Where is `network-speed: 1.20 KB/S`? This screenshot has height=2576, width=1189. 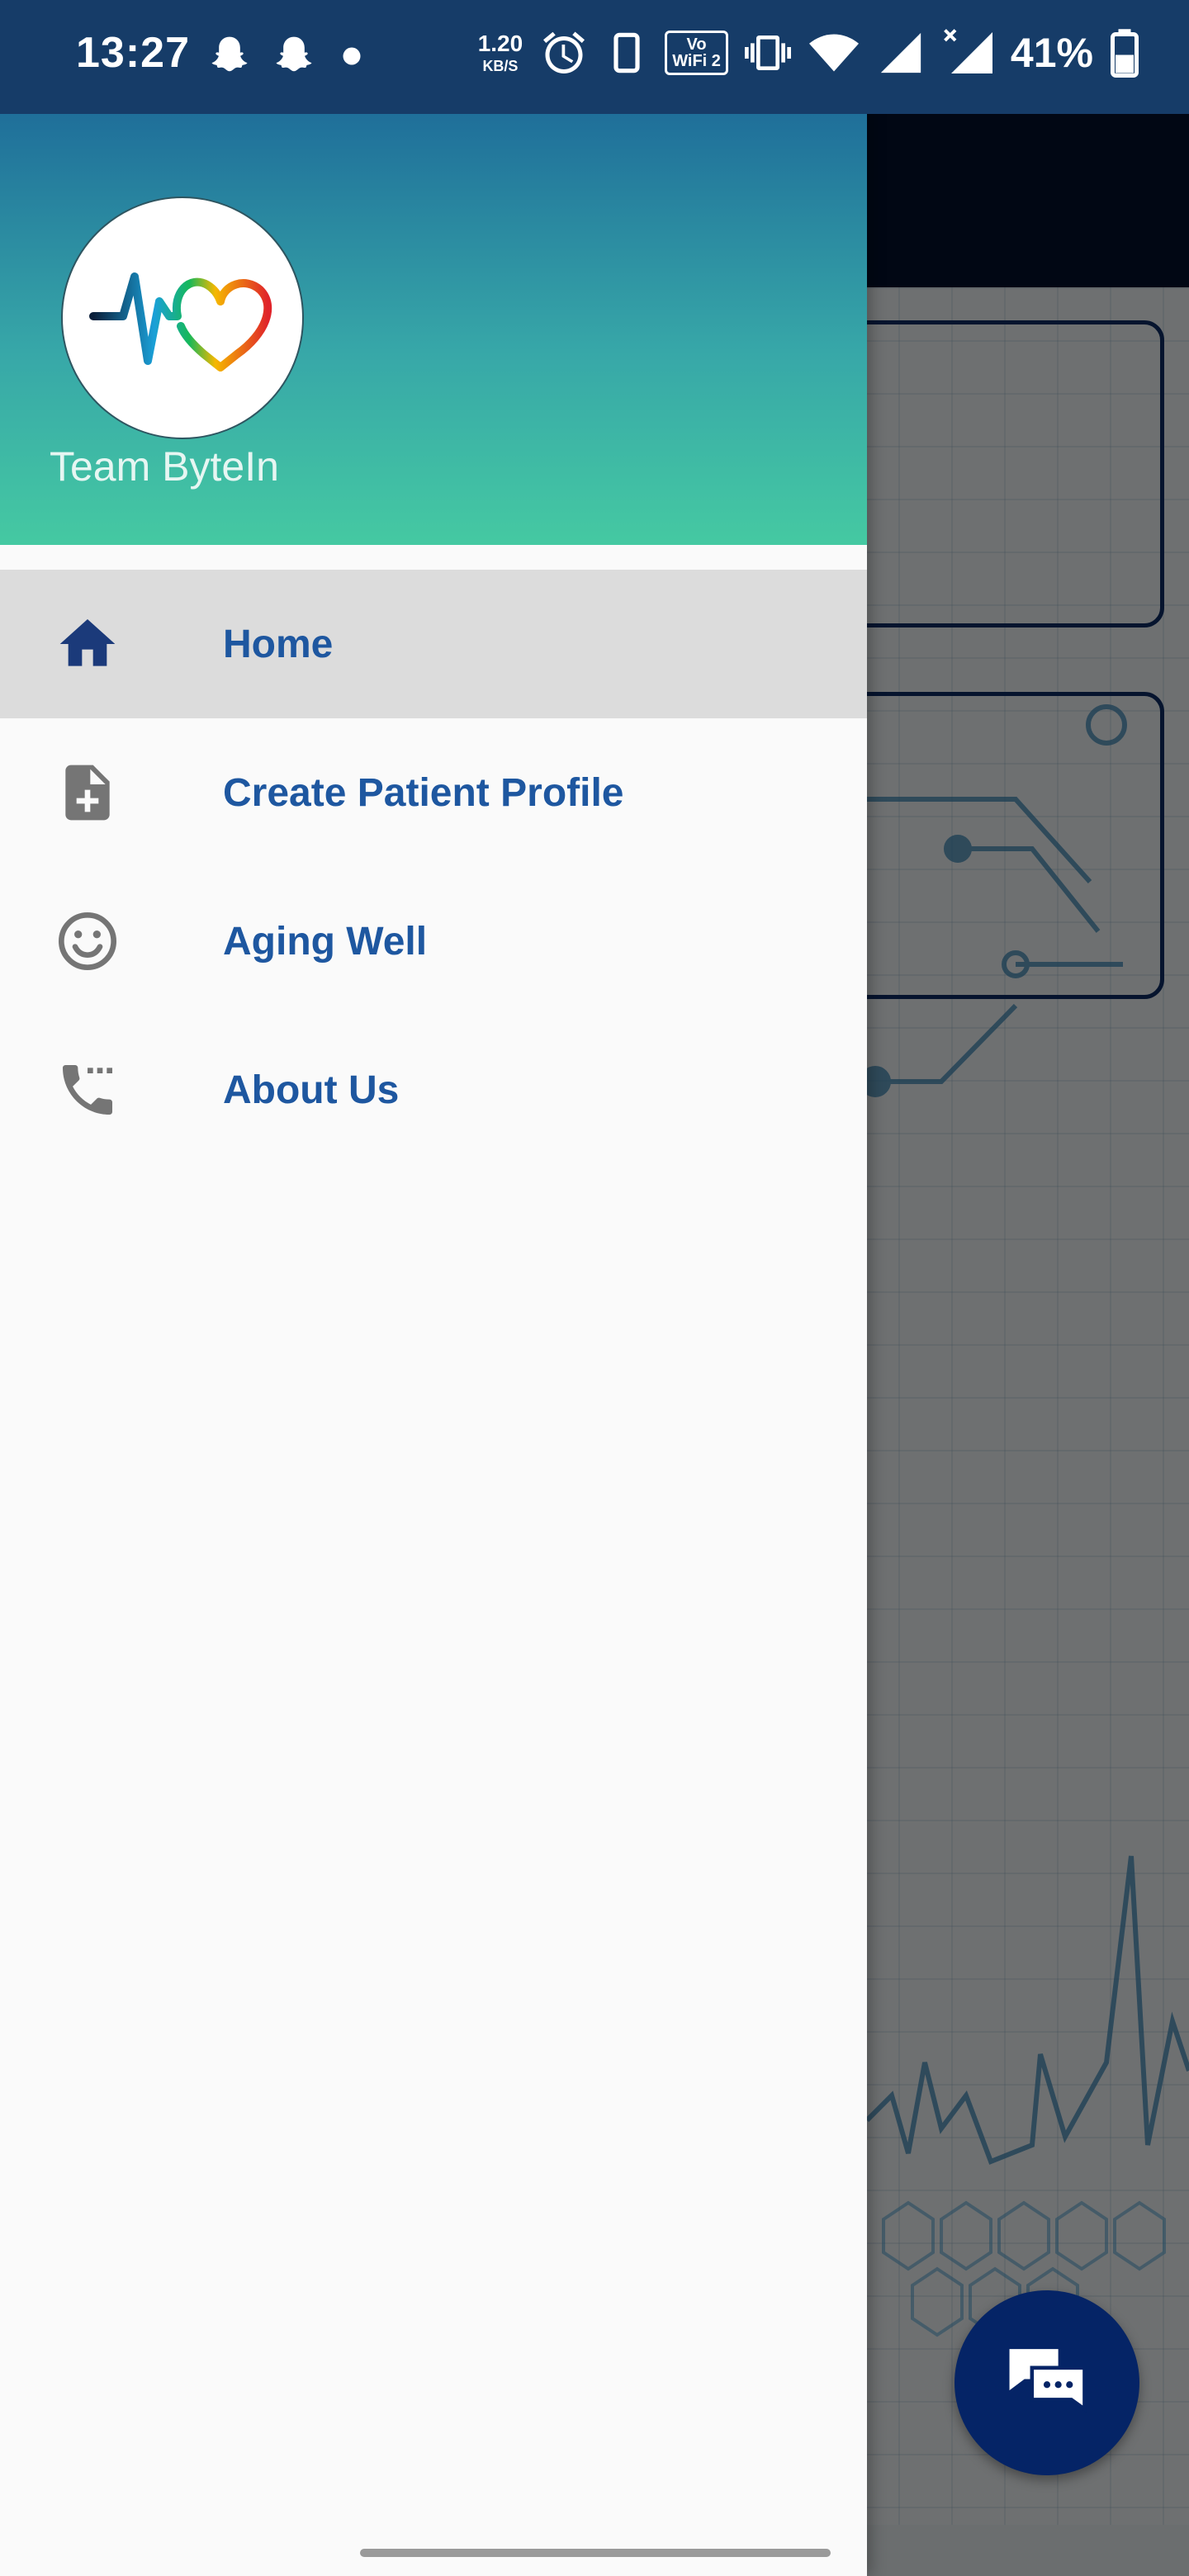 network-speed: 1.20 KB/S is located at coordinates (500, 52).